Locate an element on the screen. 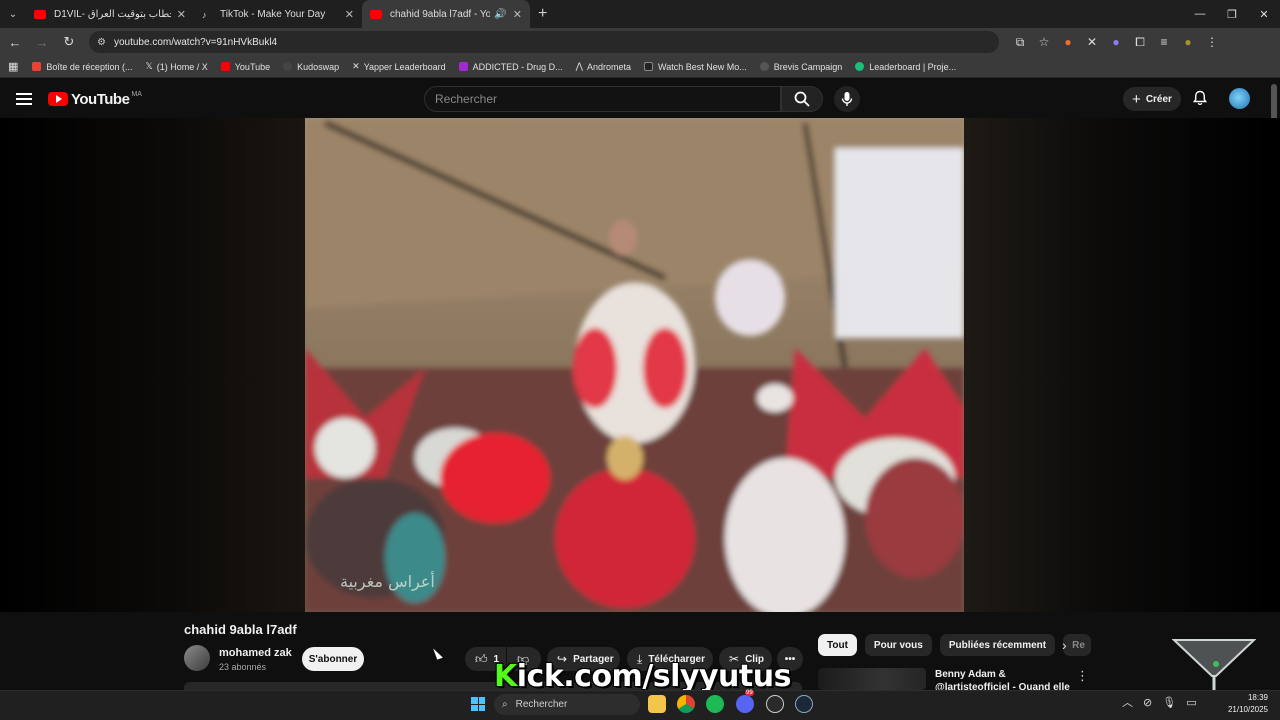  bookmark-kudoswap: Kudoswap is located at coordinates (311, 67).